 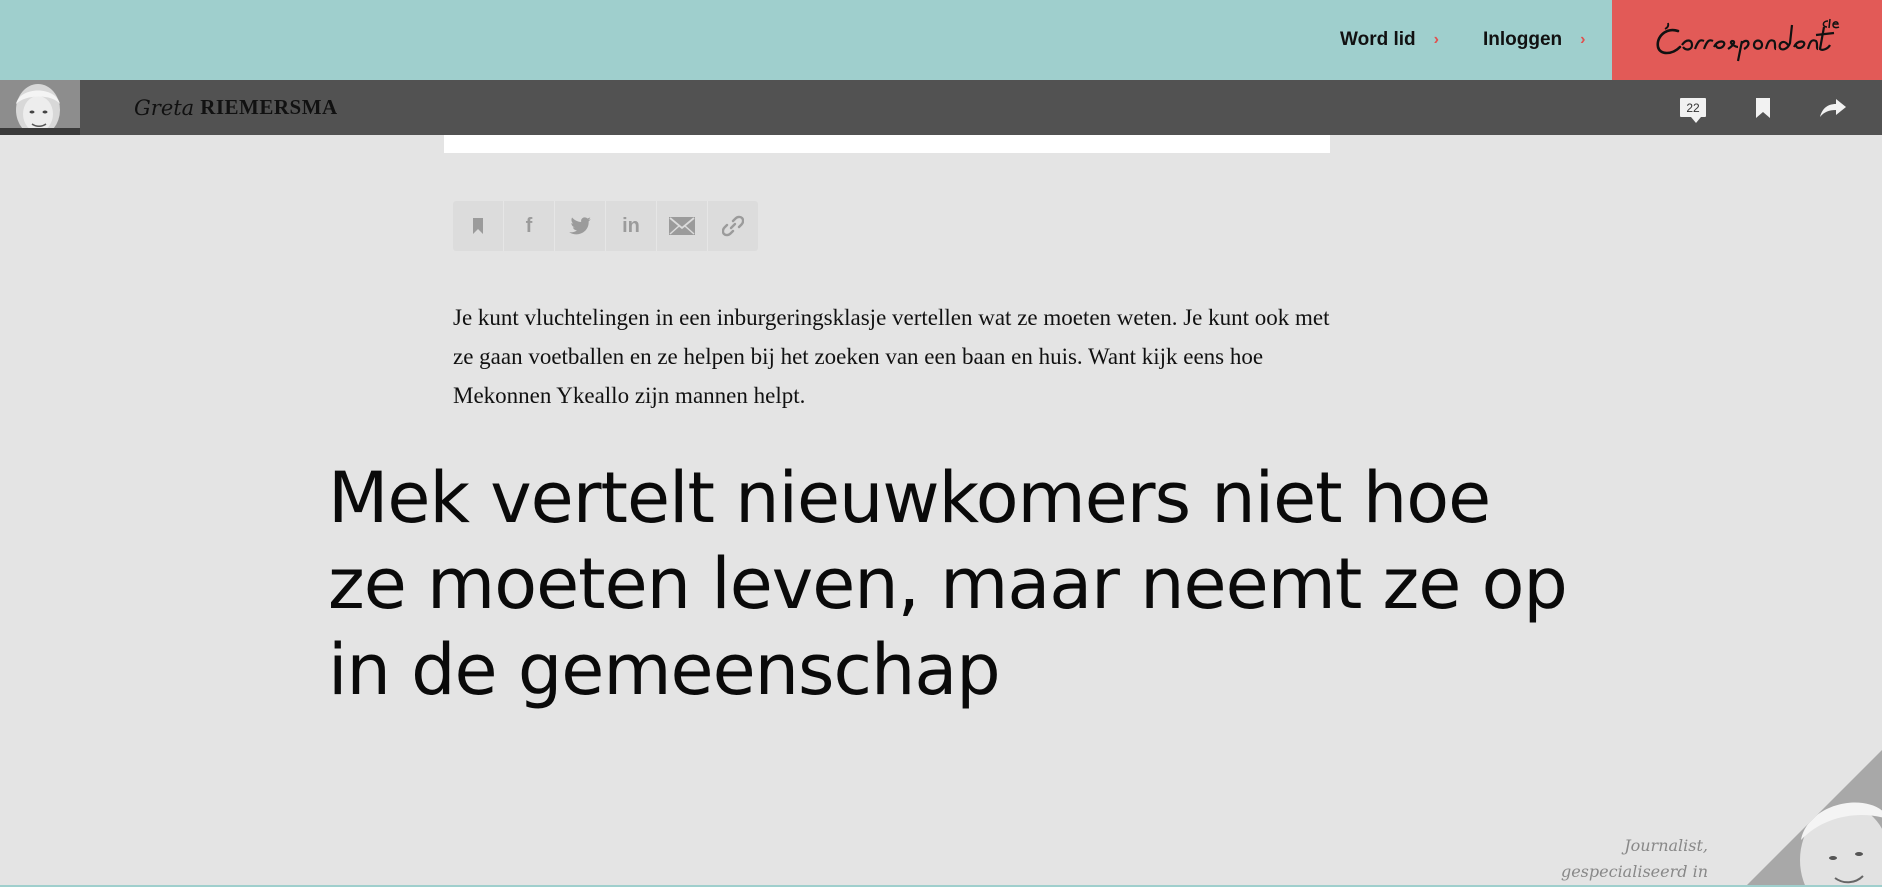 I want to click on share-button, so click(x=1833, y=107).